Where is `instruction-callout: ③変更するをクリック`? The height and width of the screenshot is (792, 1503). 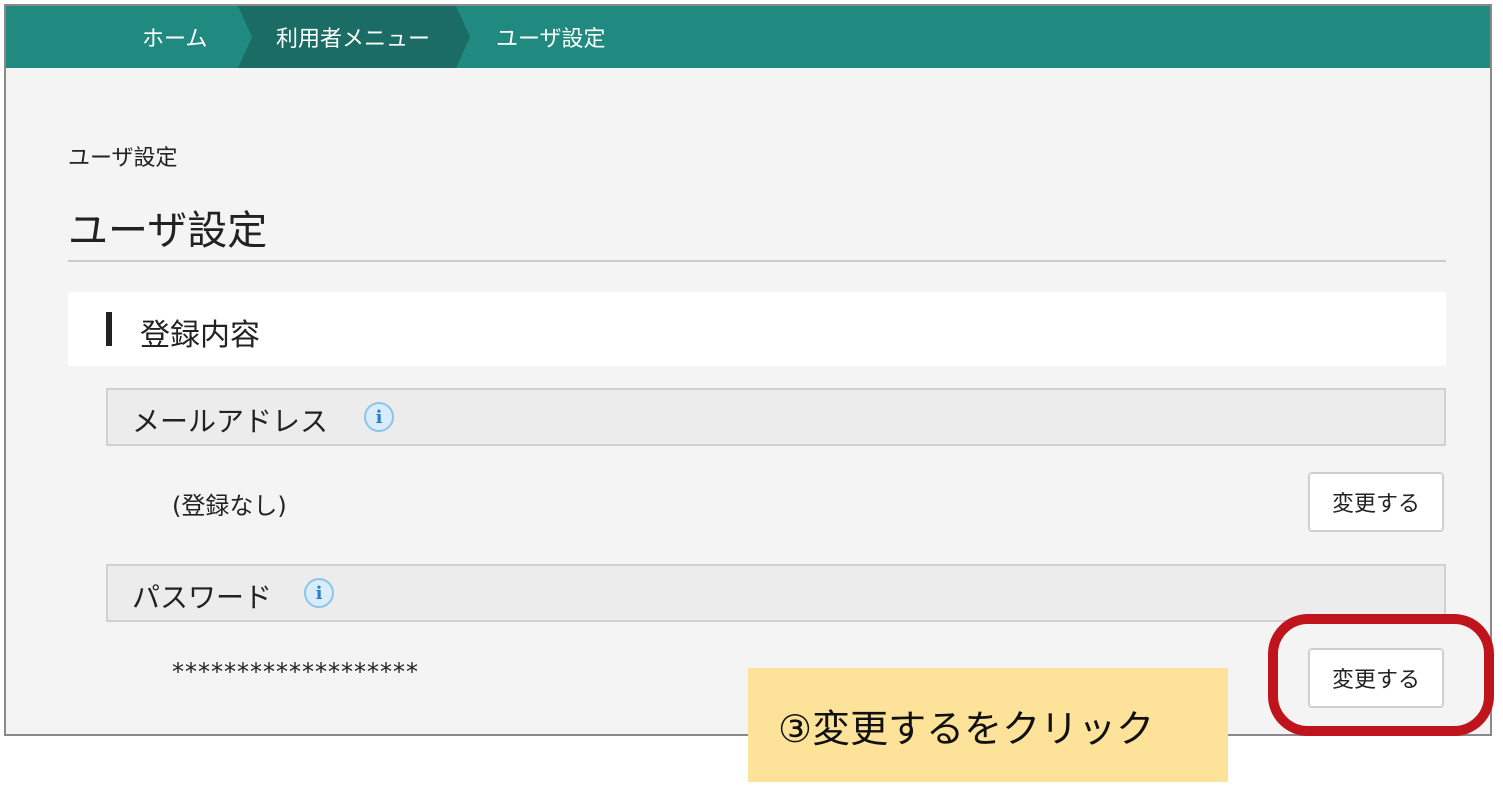 instruction-callout: ③変更するをクリック is located at coordinates (988, 725).